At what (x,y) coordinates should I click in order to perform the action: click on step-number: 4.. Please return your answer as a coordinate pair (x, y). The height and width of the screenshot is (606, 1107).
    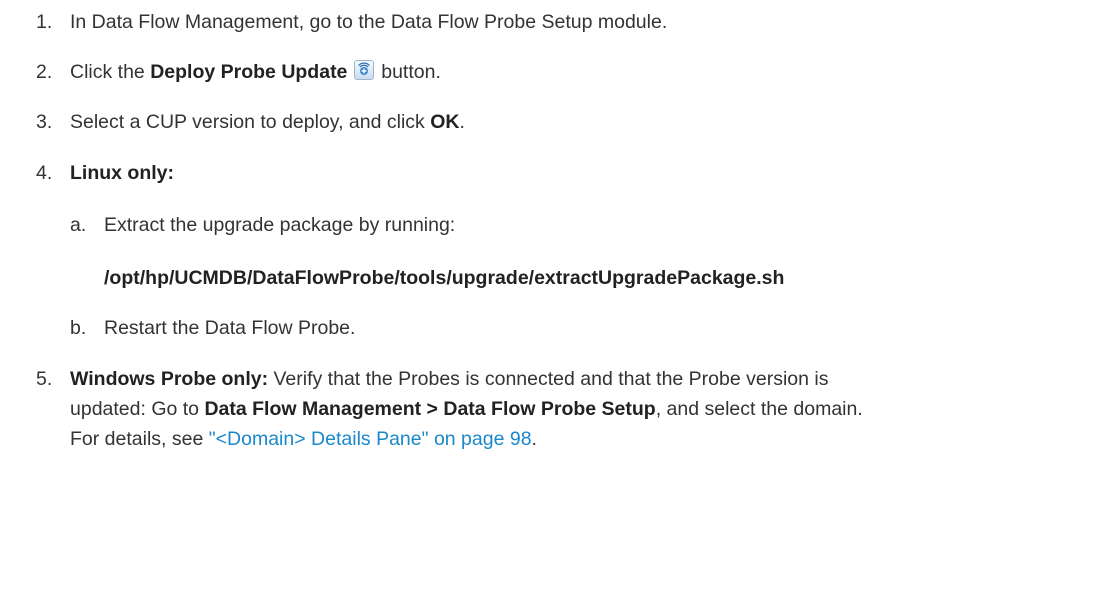
    Looking at the image, I should click on (44, 173).